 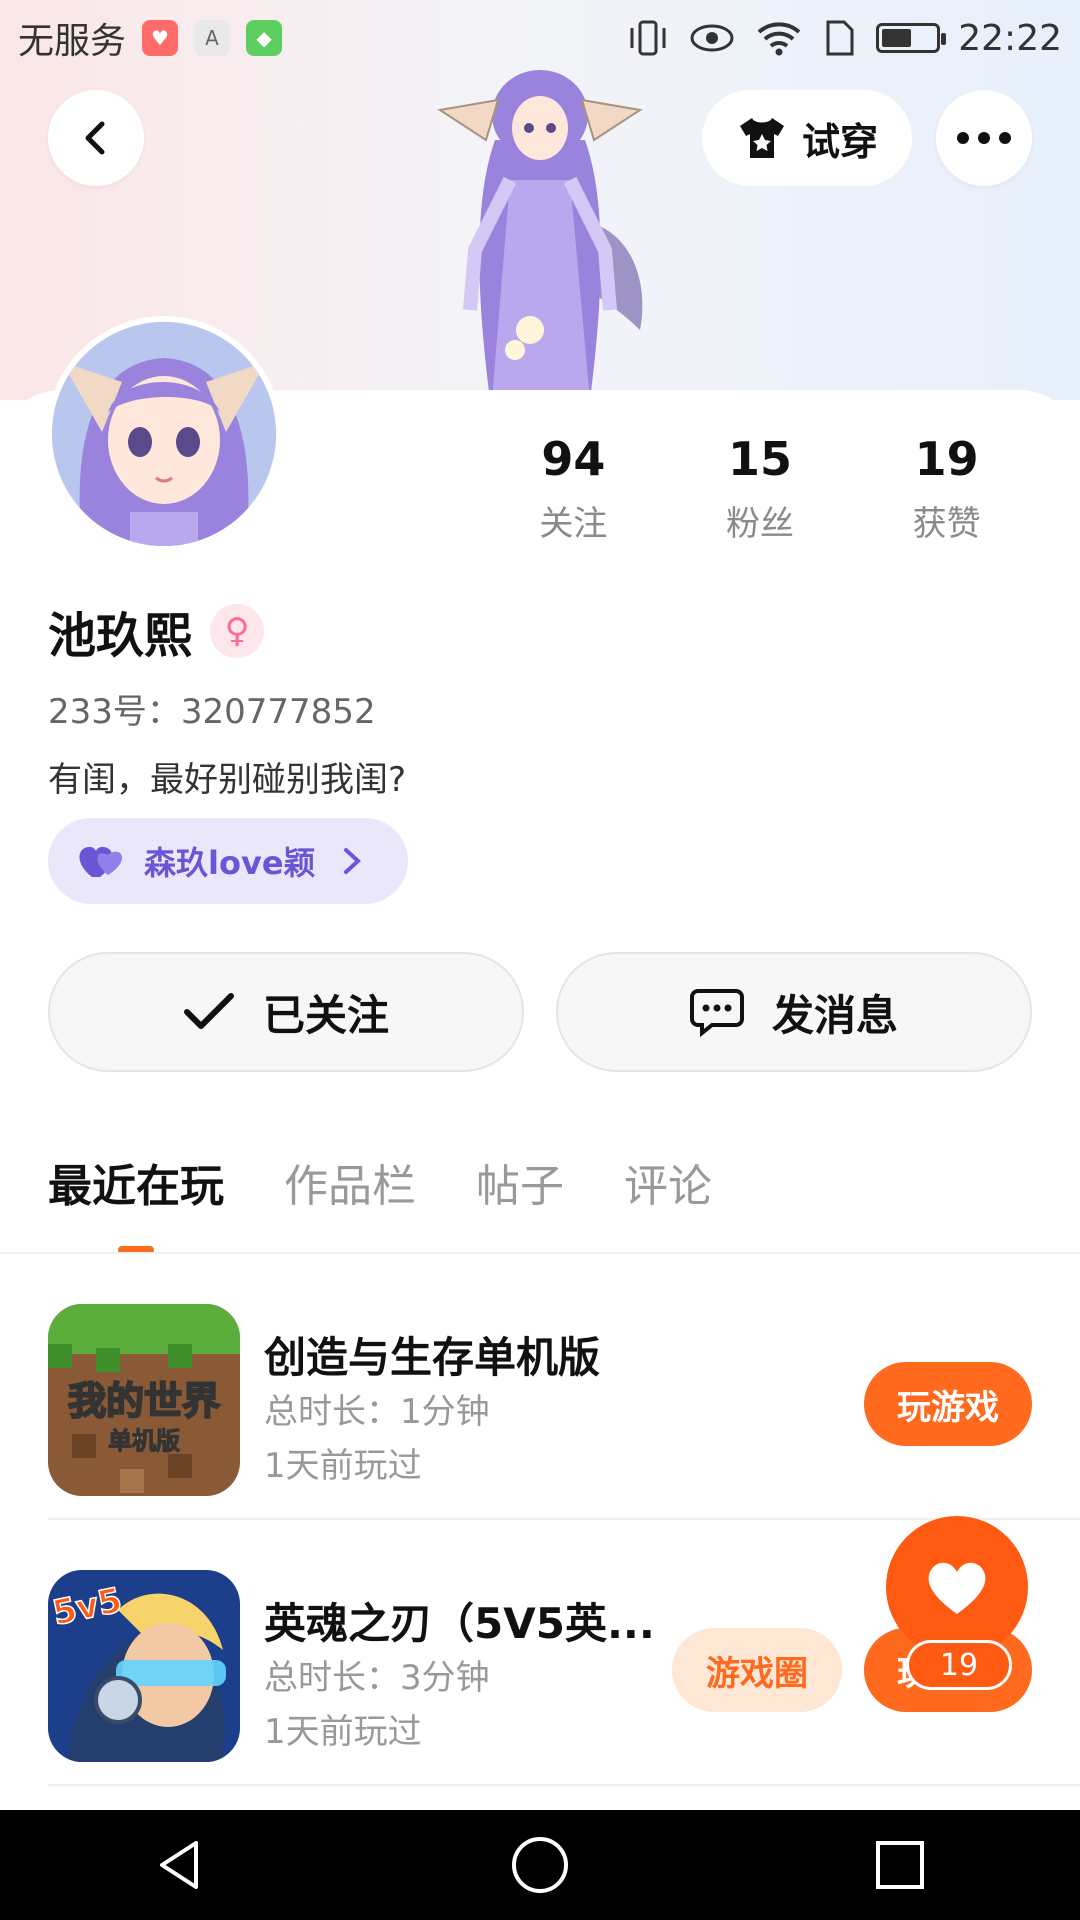 I want to click on tab-label: 最近在玩, so click(x=136, y=1186).